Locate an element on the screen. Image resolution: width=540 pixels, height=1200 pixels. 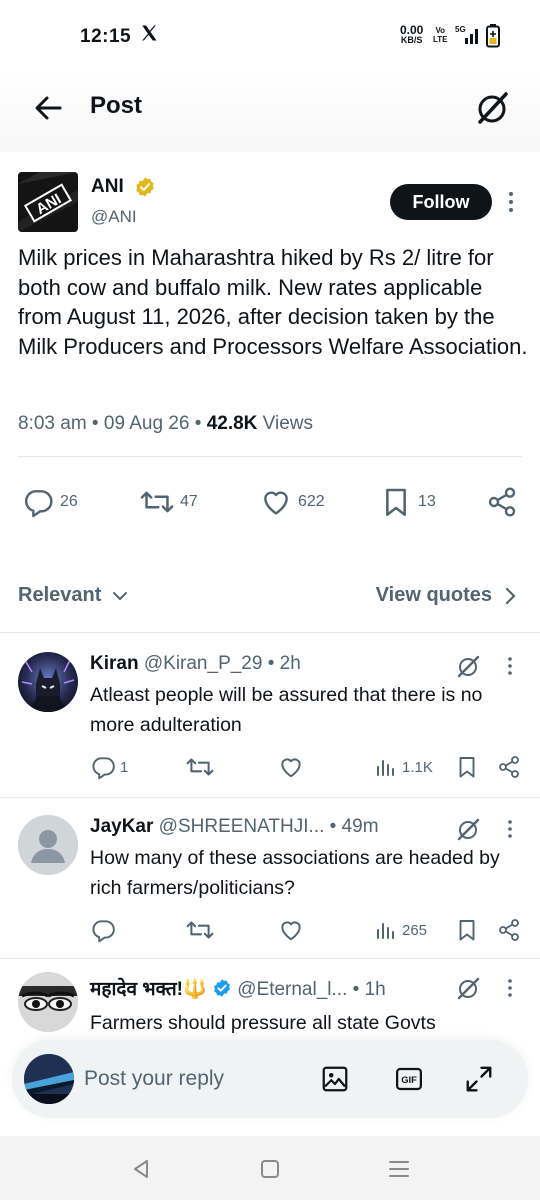
user-avatar is located at coordinates (49, 1079).